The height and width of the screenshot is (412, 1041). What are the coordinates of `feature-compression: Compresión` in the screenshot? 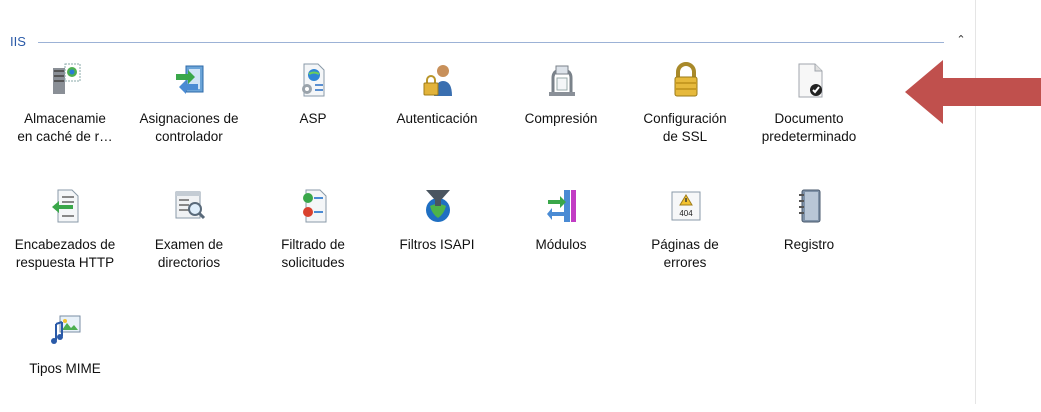 It's located at (561, 112).